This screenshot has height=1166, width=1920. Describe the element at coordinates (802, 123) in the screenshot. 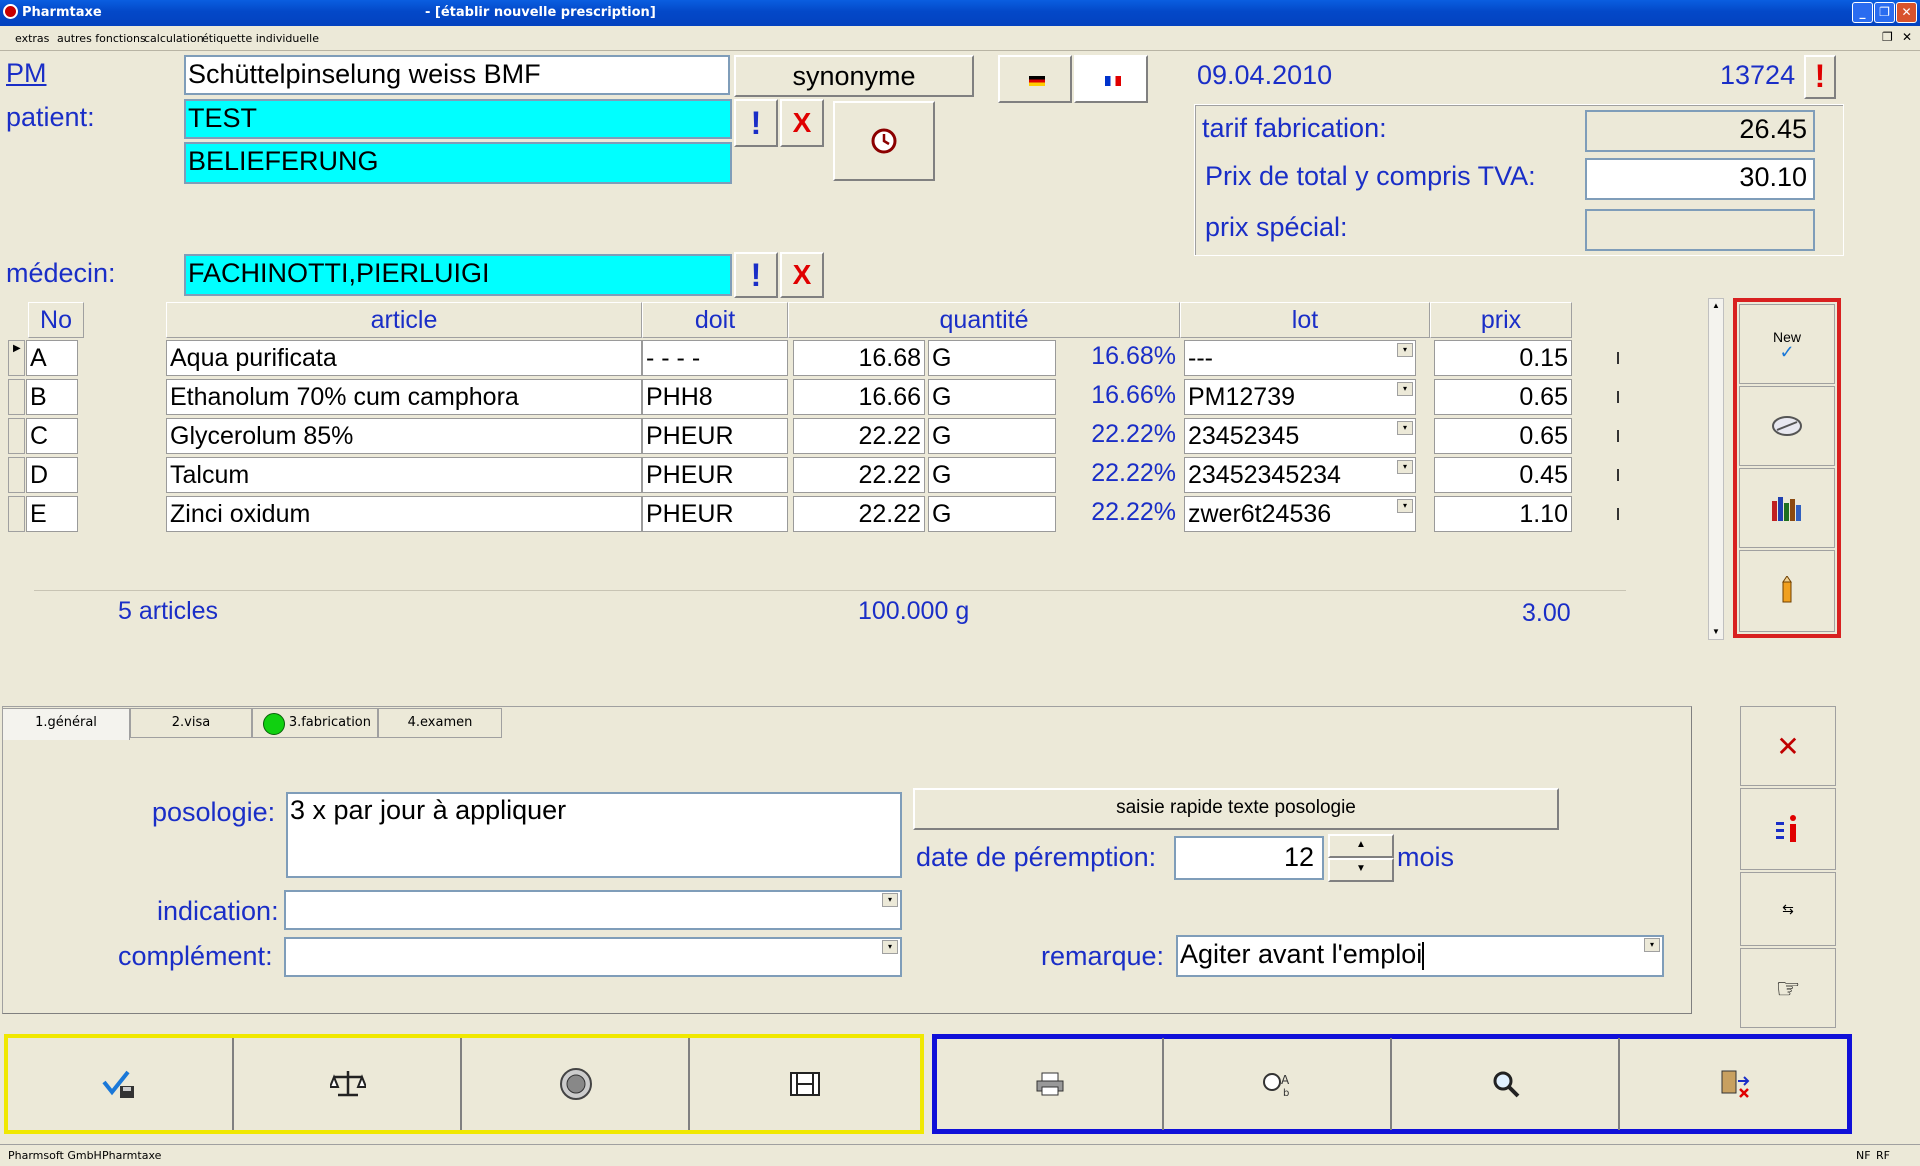

I see `patient-clear-button: X` at that location.